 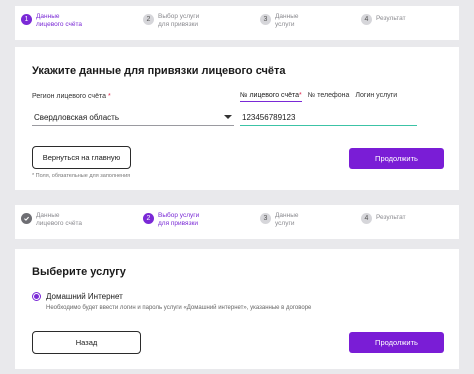 I want to click on check-icon, so click(x=26, y=218).